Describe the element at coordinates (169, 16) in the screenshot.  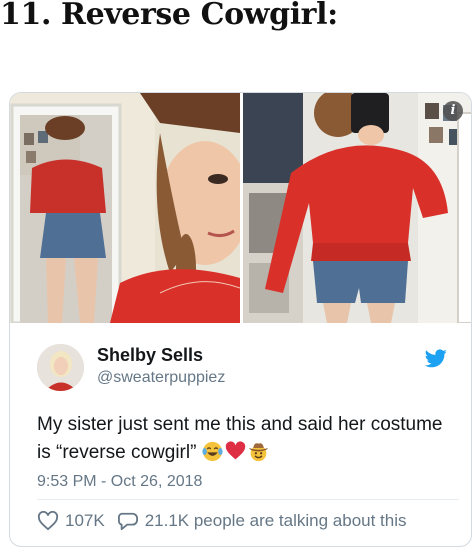
I see `article-heading: 11. Reverse Cowgirl:` at that location.